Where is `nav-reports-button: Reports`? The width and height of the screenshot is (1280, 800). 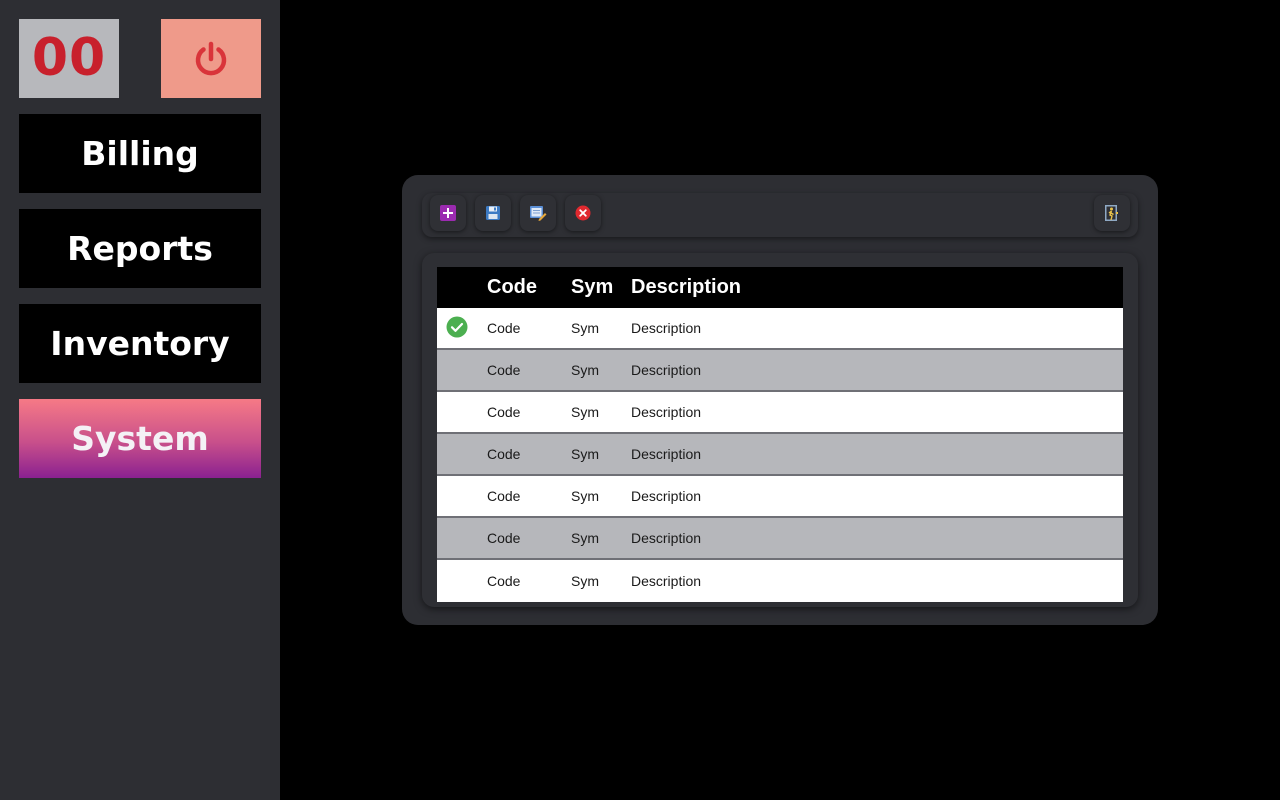
nav-reports-button: Reports is located at coordinates (140, 248).